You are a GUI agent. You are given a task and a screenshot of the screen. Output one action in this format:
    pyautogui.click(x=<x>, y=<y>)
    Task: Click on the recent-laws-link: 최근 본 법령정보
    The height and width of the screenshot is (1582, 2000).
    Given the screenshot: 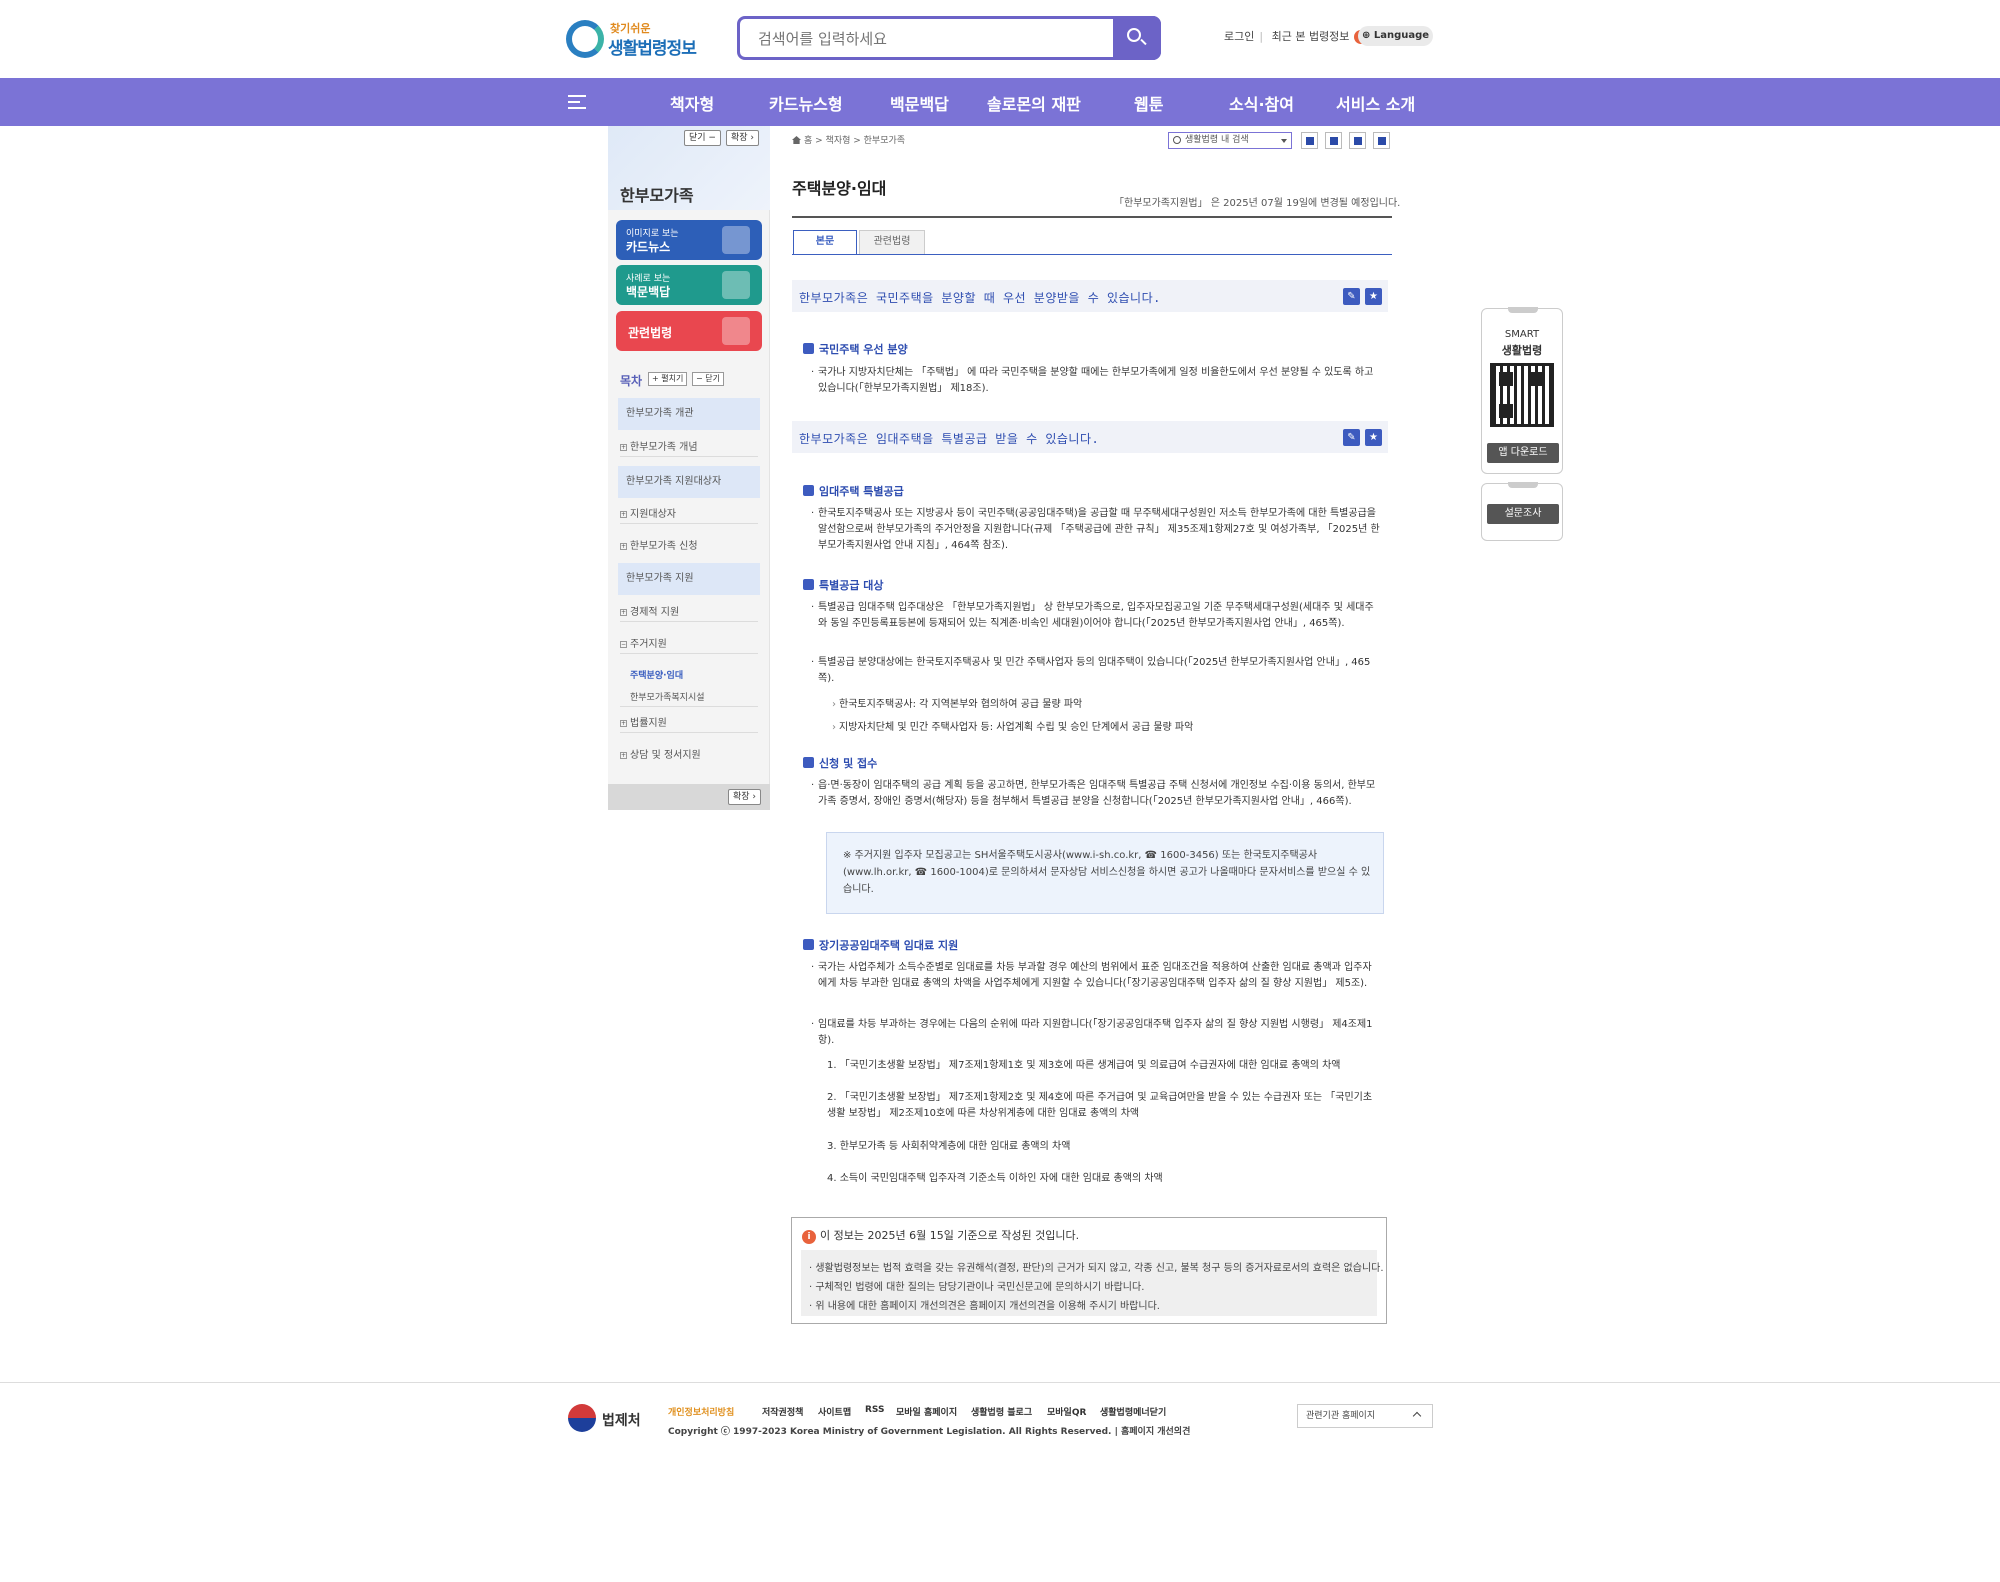 What is the action you would take?
    pyautogui.click(x=1311, y=36)
    